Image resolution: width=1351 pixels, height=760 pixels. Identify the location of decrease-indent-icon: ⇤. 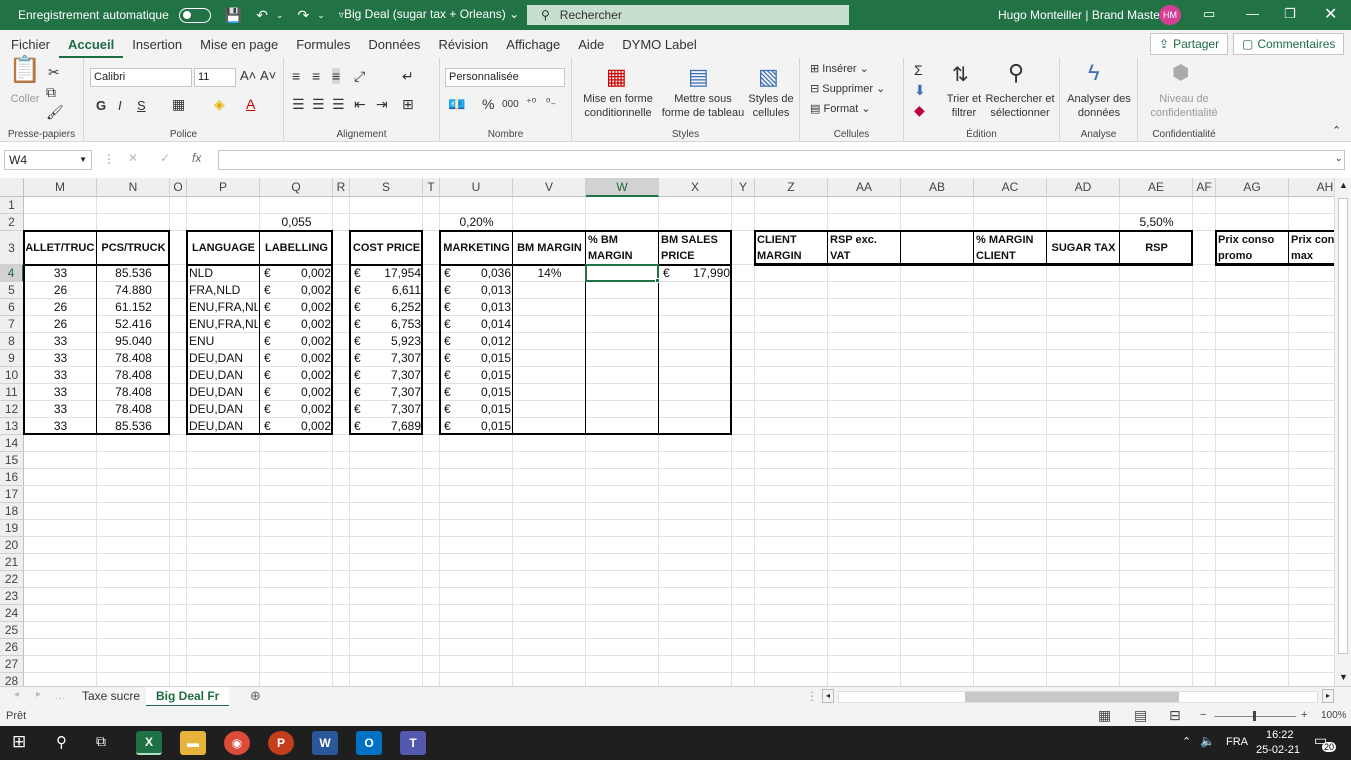
(360, 104).